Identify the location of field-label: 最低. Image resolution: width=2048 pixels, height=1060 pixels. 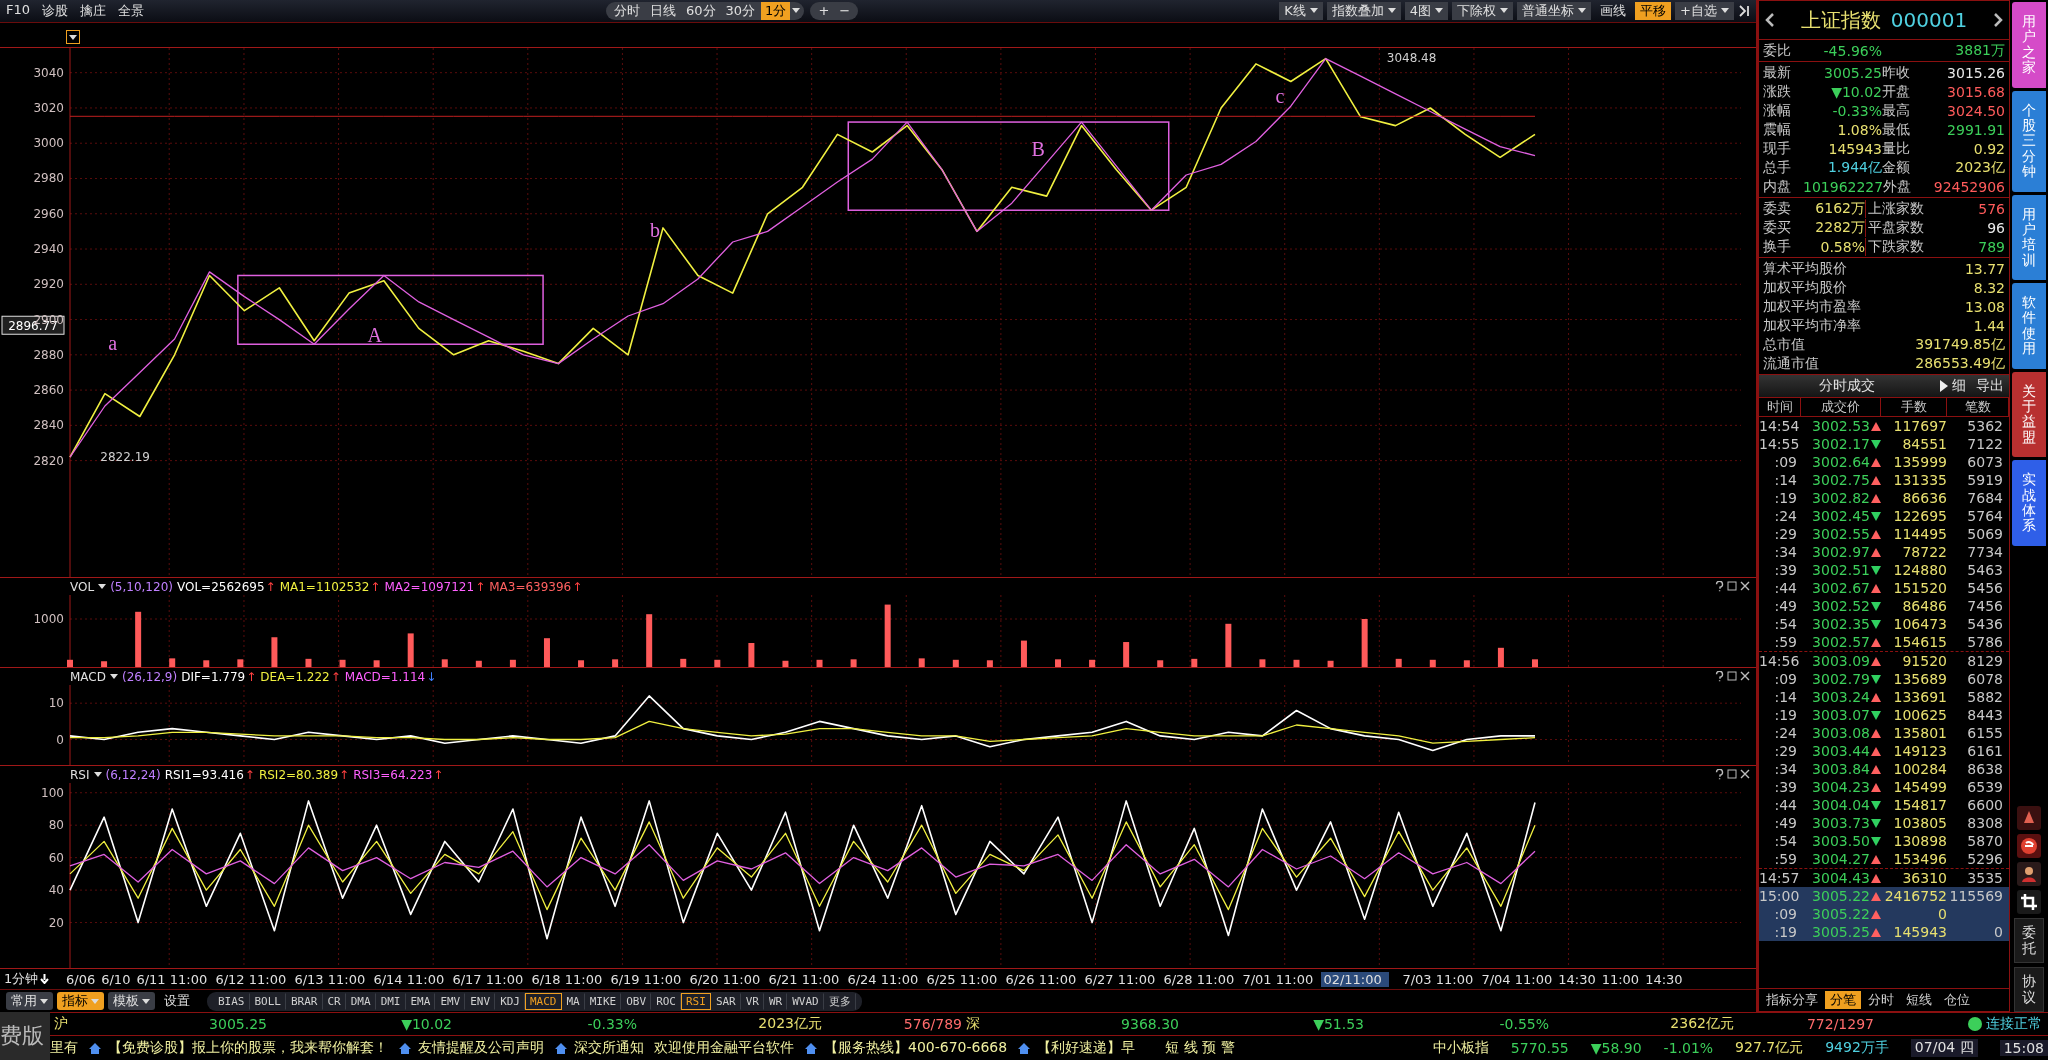
(1896, 129).